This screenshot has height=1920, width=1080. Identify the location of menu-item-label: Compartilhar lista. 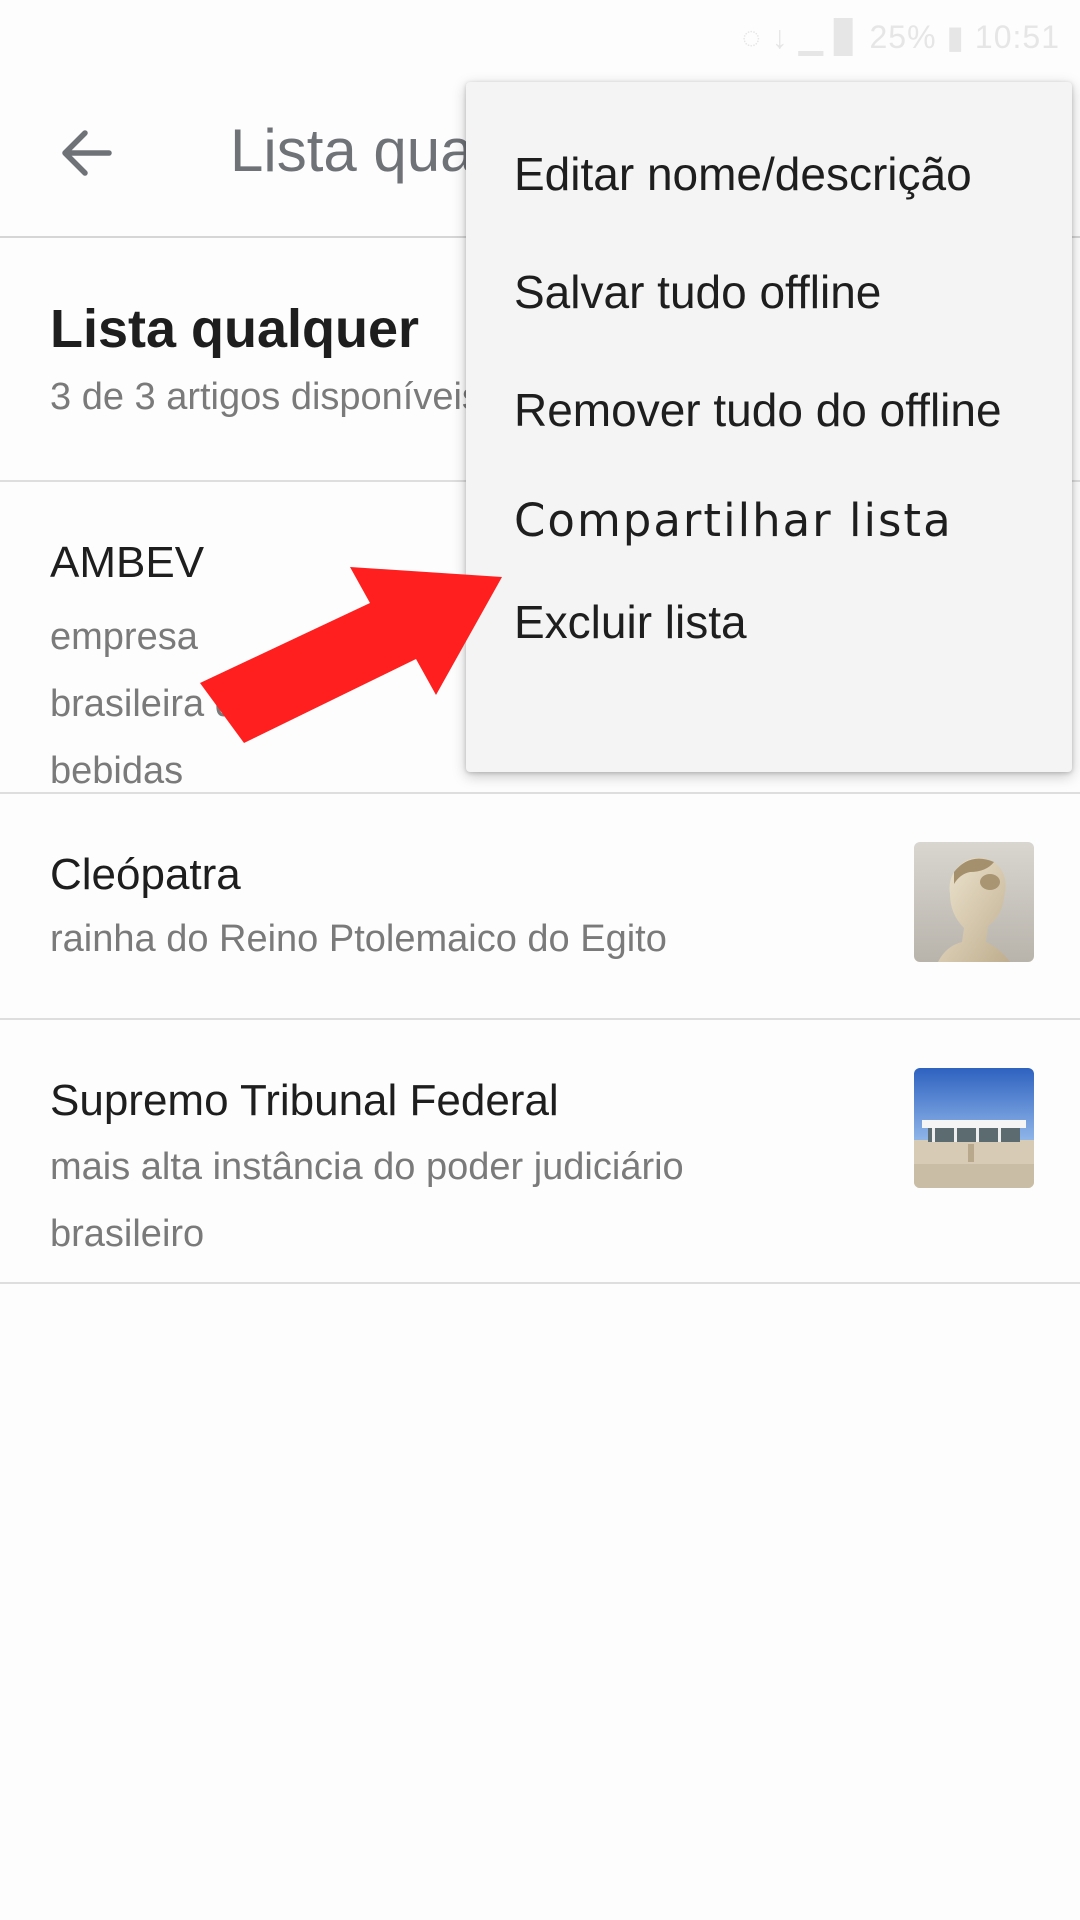
(733, 520).